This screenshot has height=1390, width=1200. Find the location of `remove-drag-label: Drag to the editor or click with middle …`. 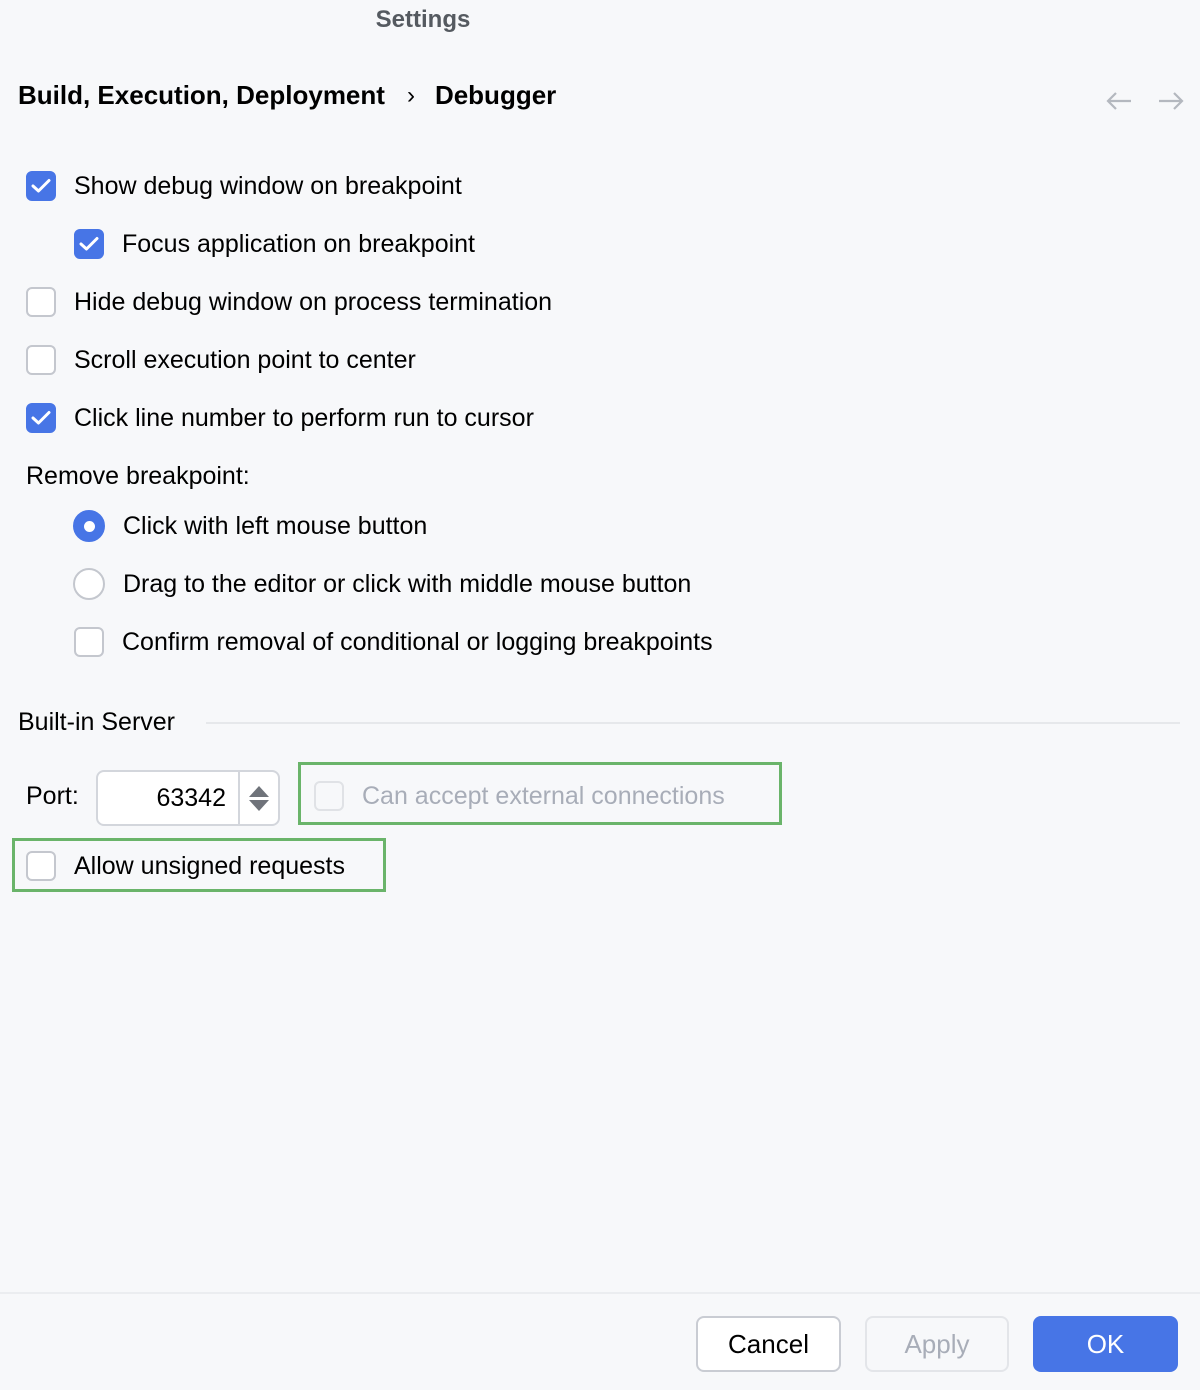

remove-drag-label: Drag to the editor or click with middle … is located at coordinates (407, 583).